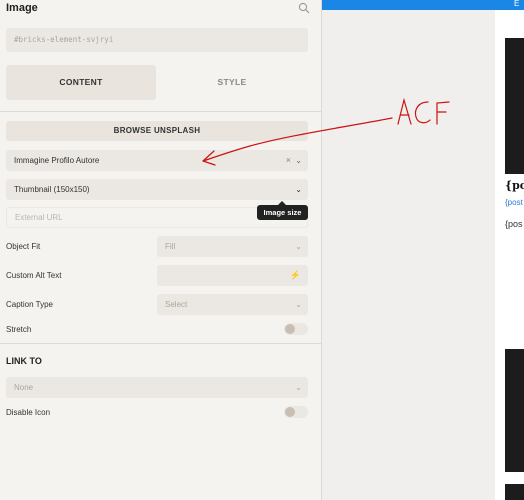  Describe the element at coordinates (514, 224) in the screenshot. I see `preview-text: {pos` at that location.